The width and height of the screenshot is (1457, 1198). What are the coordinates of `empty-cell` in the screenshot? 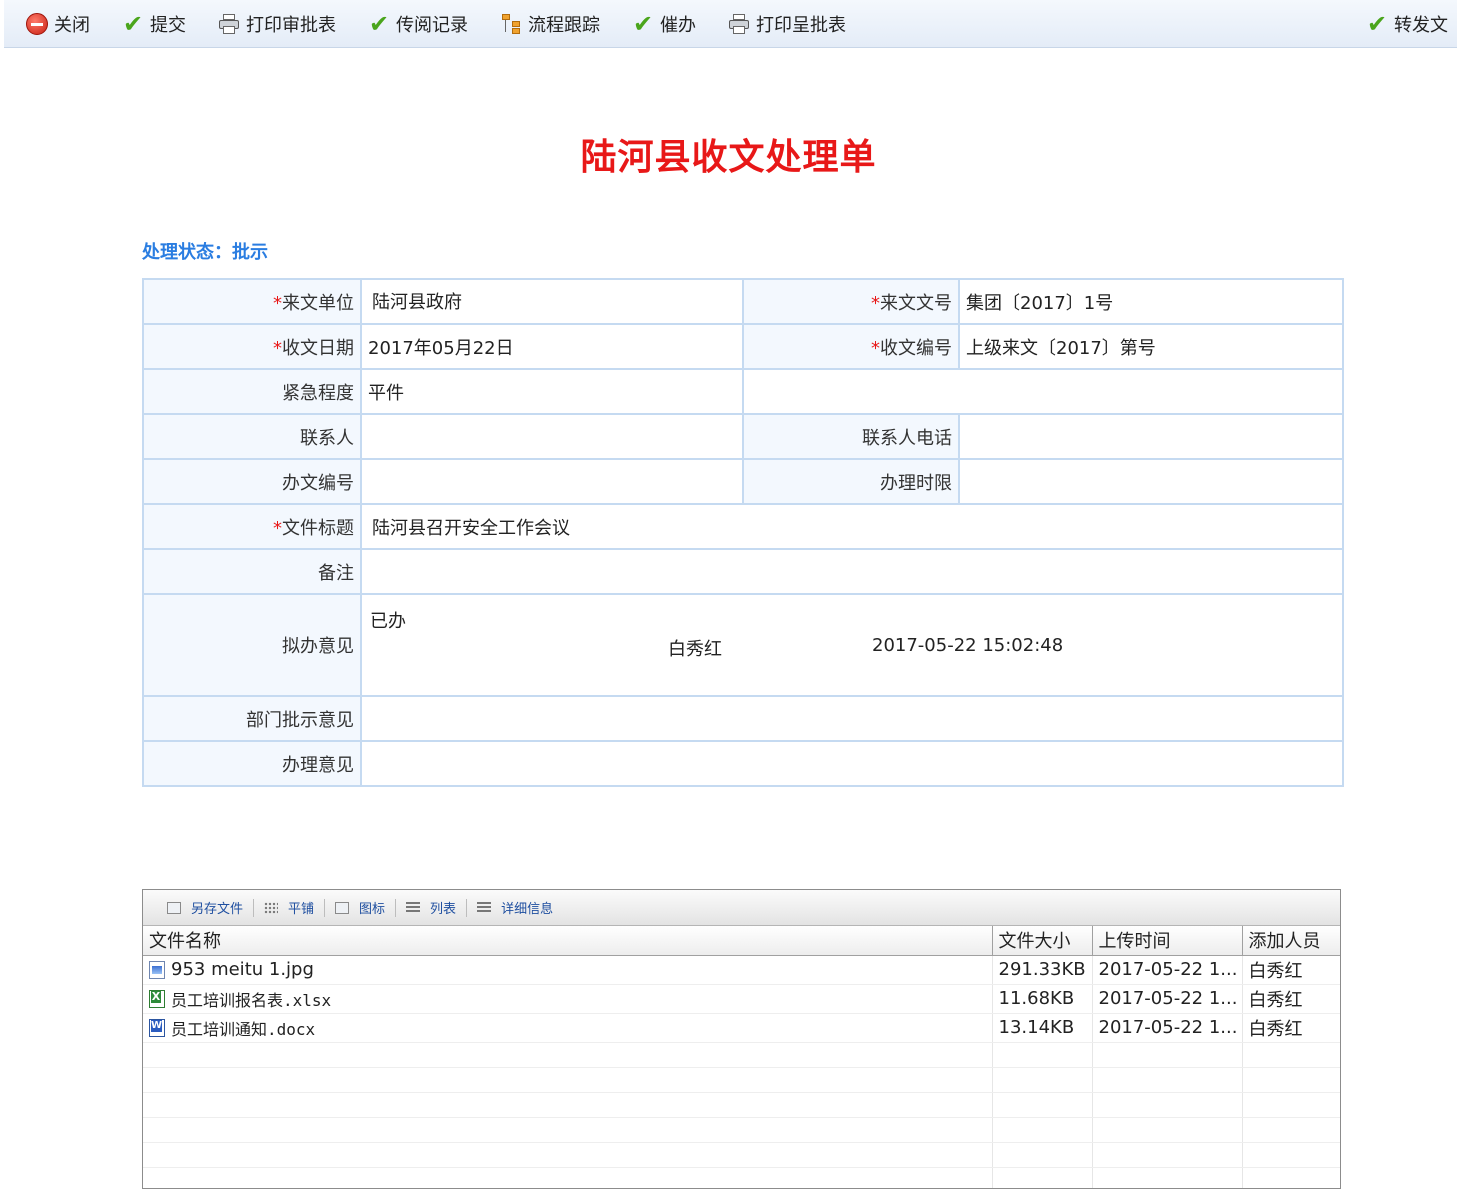 It's located at (1043, 391).